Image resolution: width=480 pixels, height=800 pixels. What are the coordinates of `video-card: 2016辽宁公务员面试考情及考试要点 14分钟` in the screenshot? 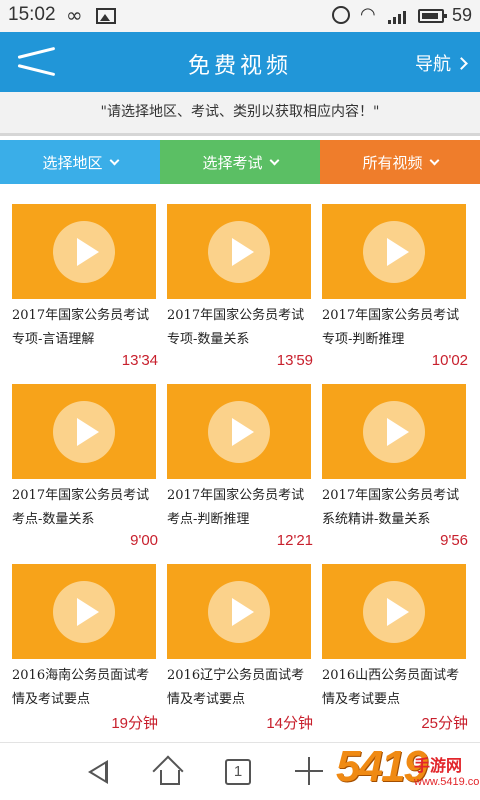 It's located at (240, 648).